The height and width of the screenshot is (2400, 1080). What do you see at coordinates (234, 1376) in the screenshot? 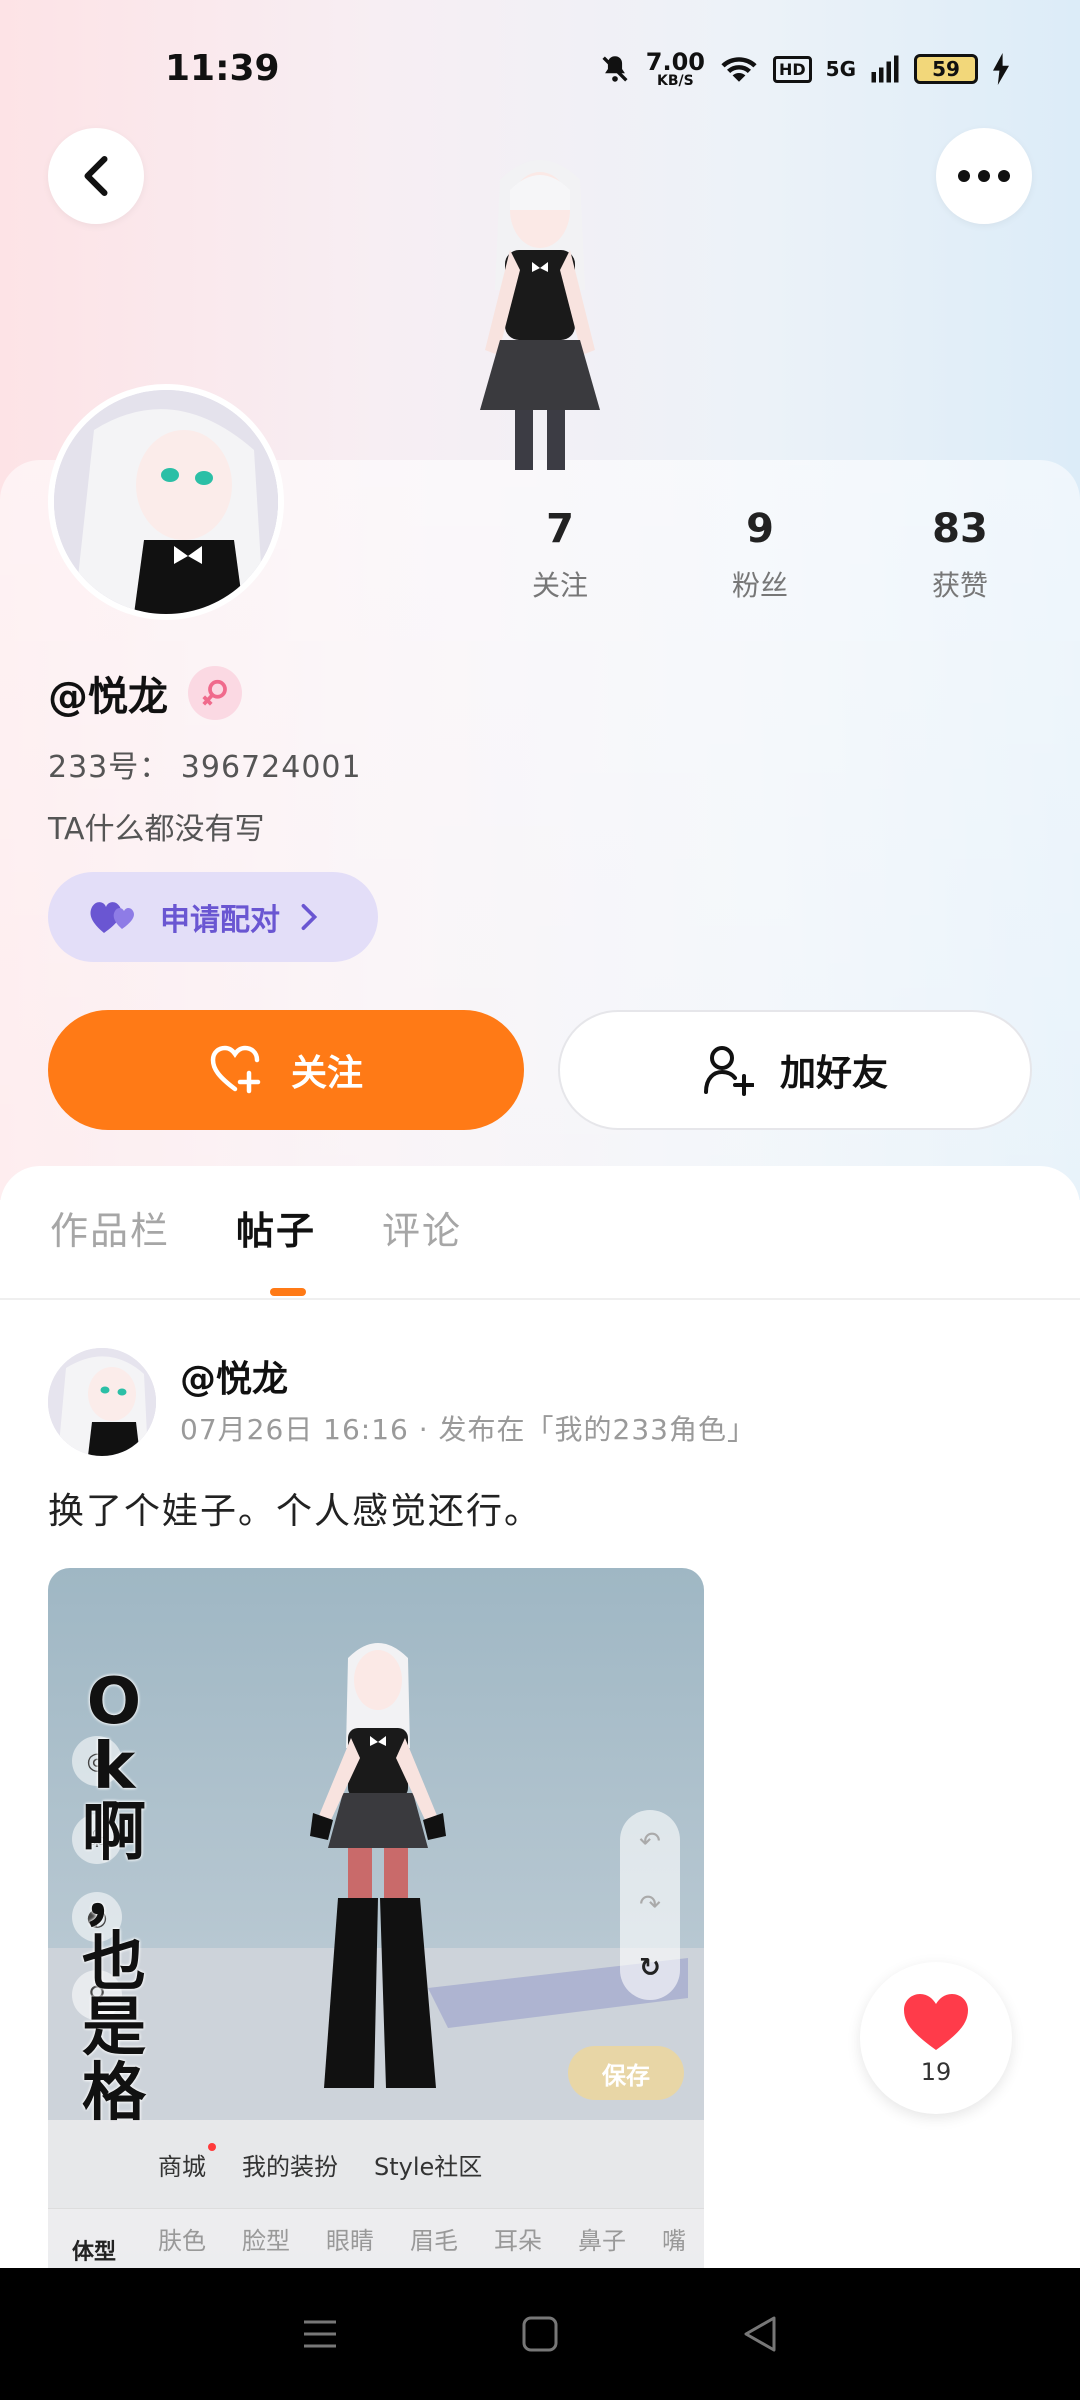
I see `post-author-name: @悦龙` at bounding box center [234, 1376].